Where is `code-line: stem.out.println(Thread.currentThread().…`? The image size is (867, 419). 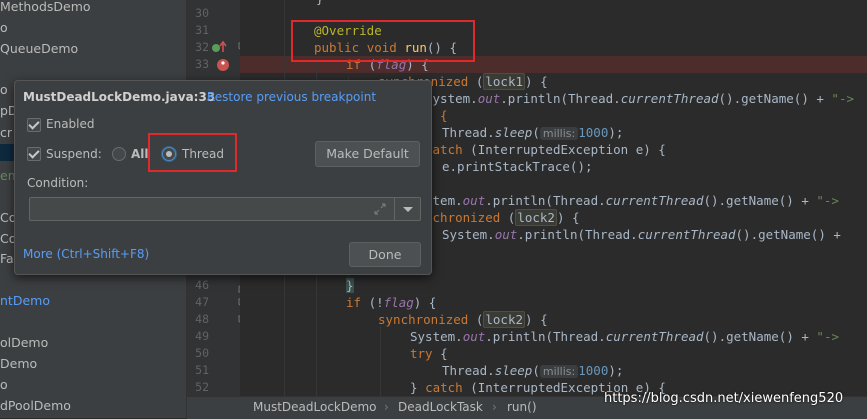
code-line: stem.out.println(Thread.currentThread().… is located at coordinates (632, 200).